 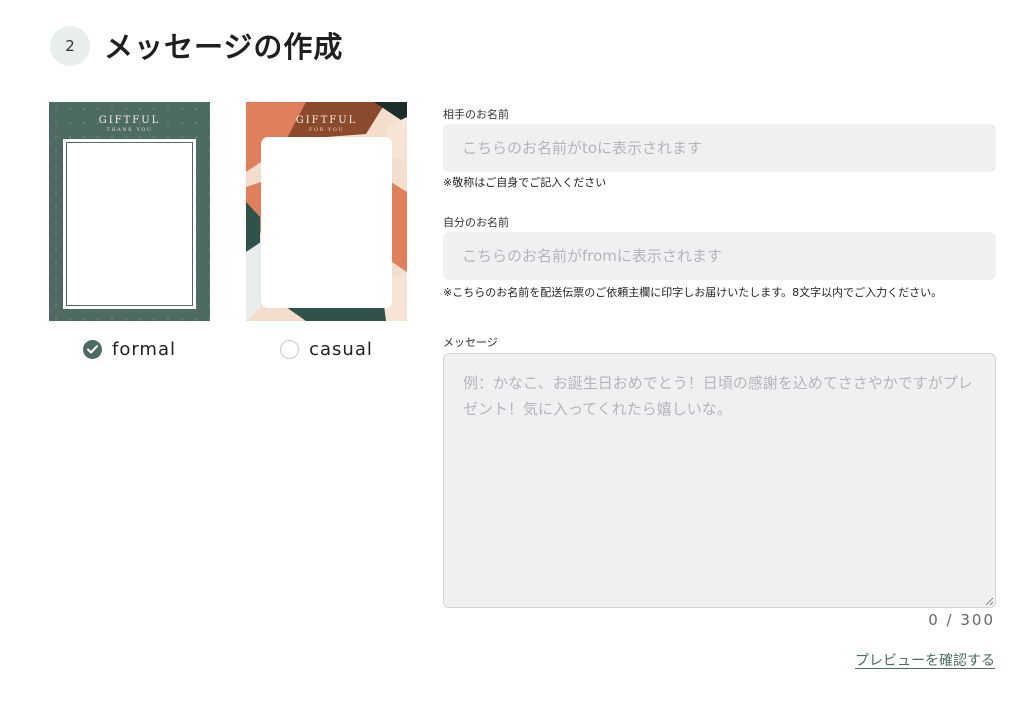 I want to click on formal-card-border, so click(x=129, y=224).